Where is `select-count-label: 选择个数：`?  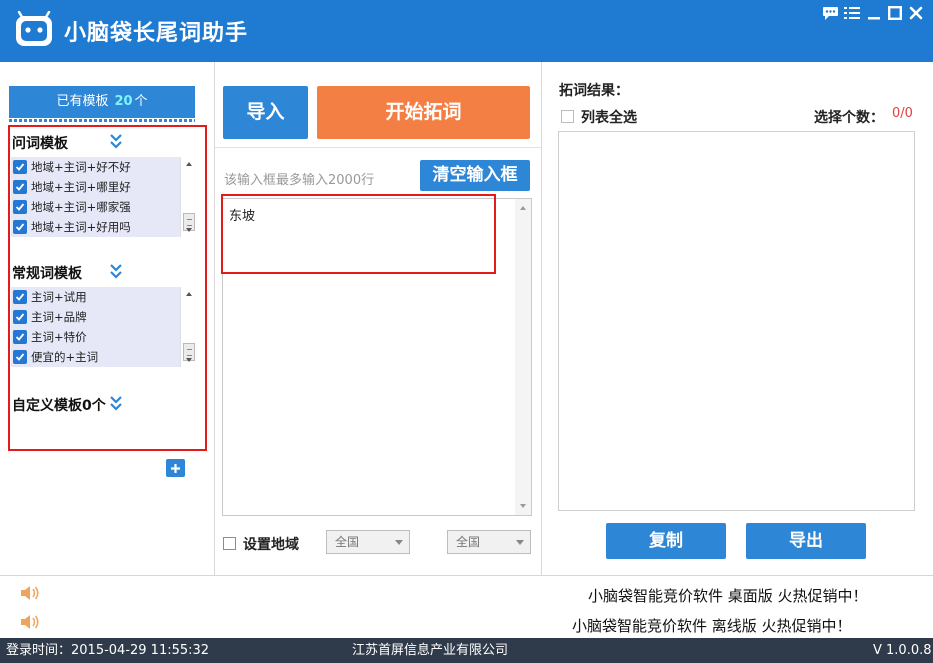
select-count-label: 选择个数： is located at coordinates (849, 118).